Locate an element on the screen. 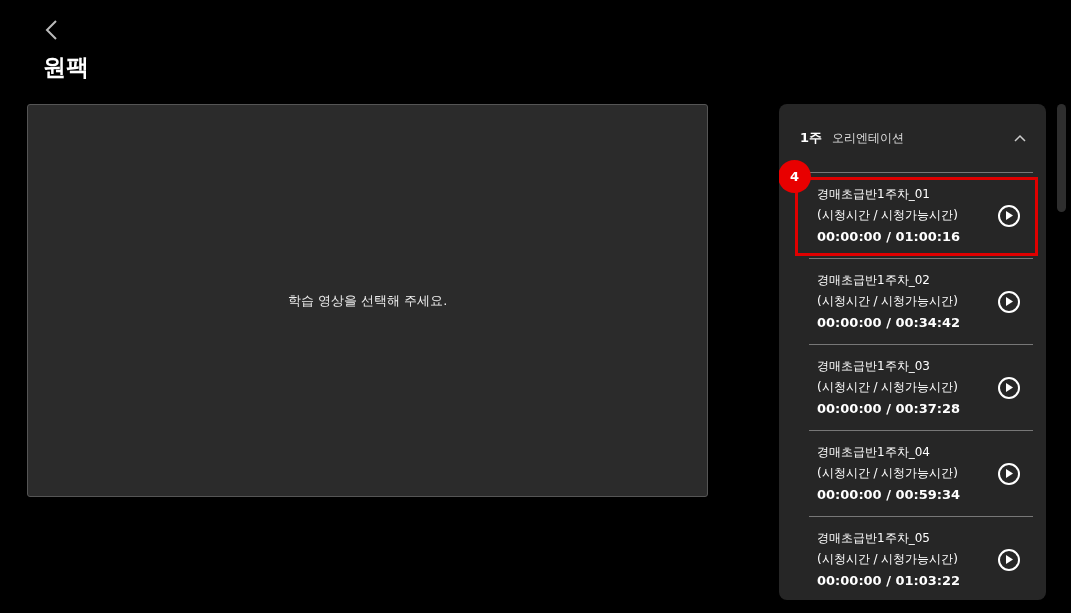  watch-time: 00:00:00 / 01:00:16 is located at coordinates (889, 237).